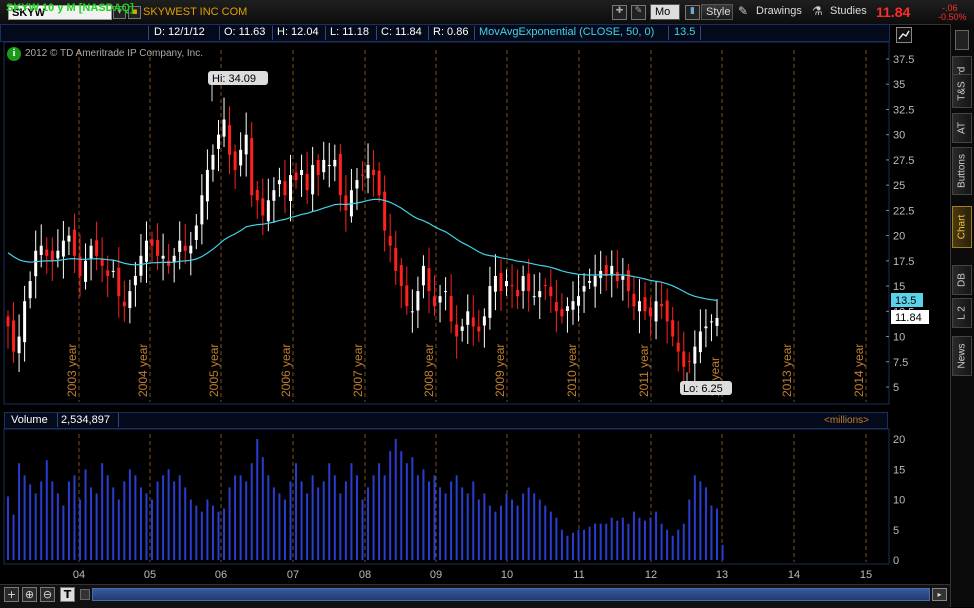 The height and width of the screenshot is (608, 974). I want to click on y-tick-label: 15, so click(899, 287).